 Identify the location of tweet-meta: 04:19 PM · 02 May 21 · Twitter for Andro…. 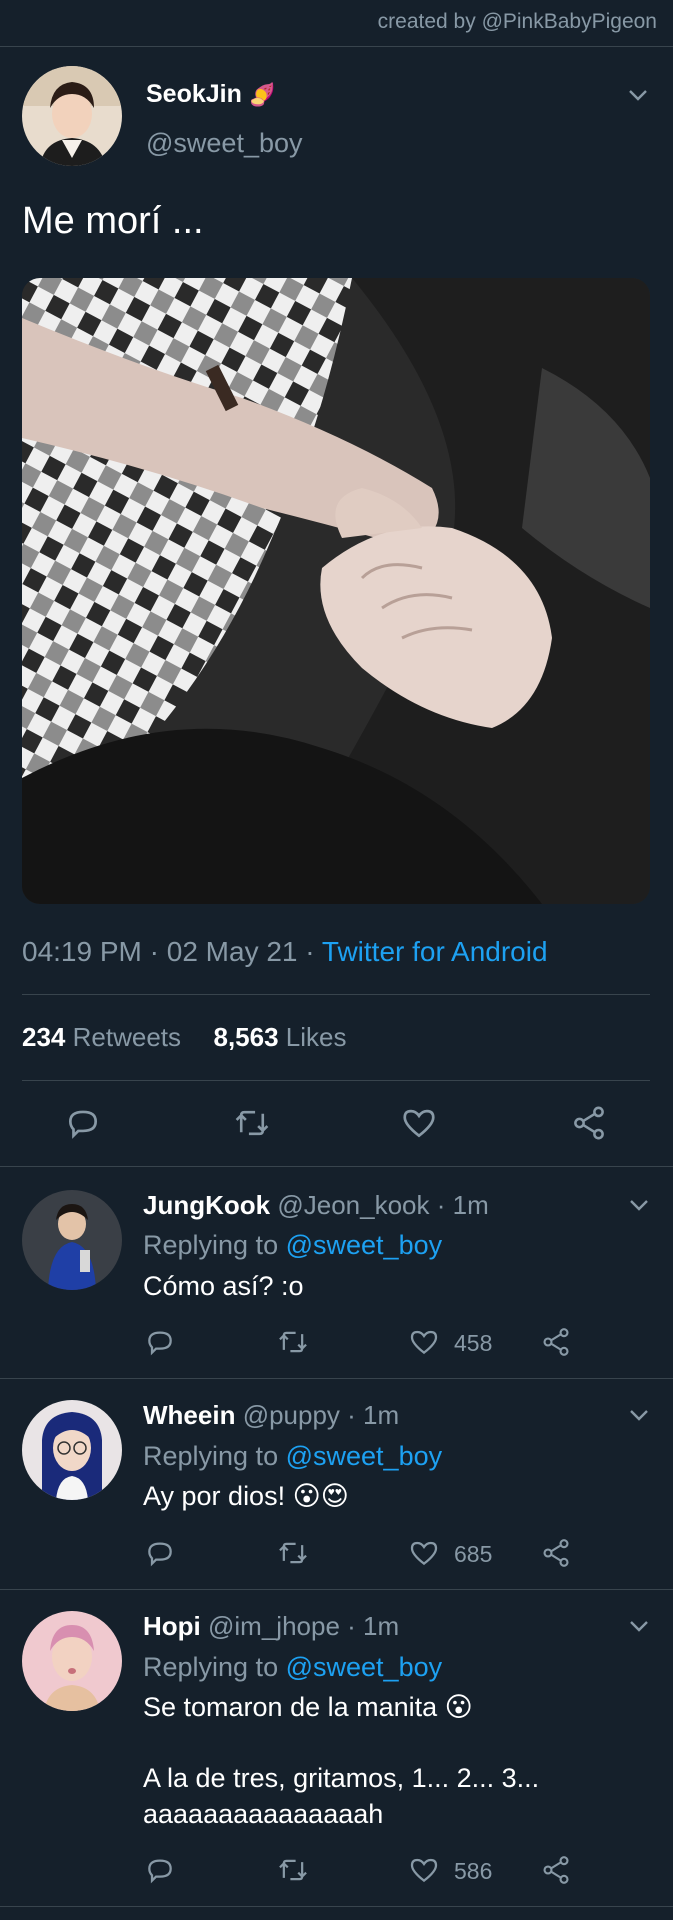
(285, 952).